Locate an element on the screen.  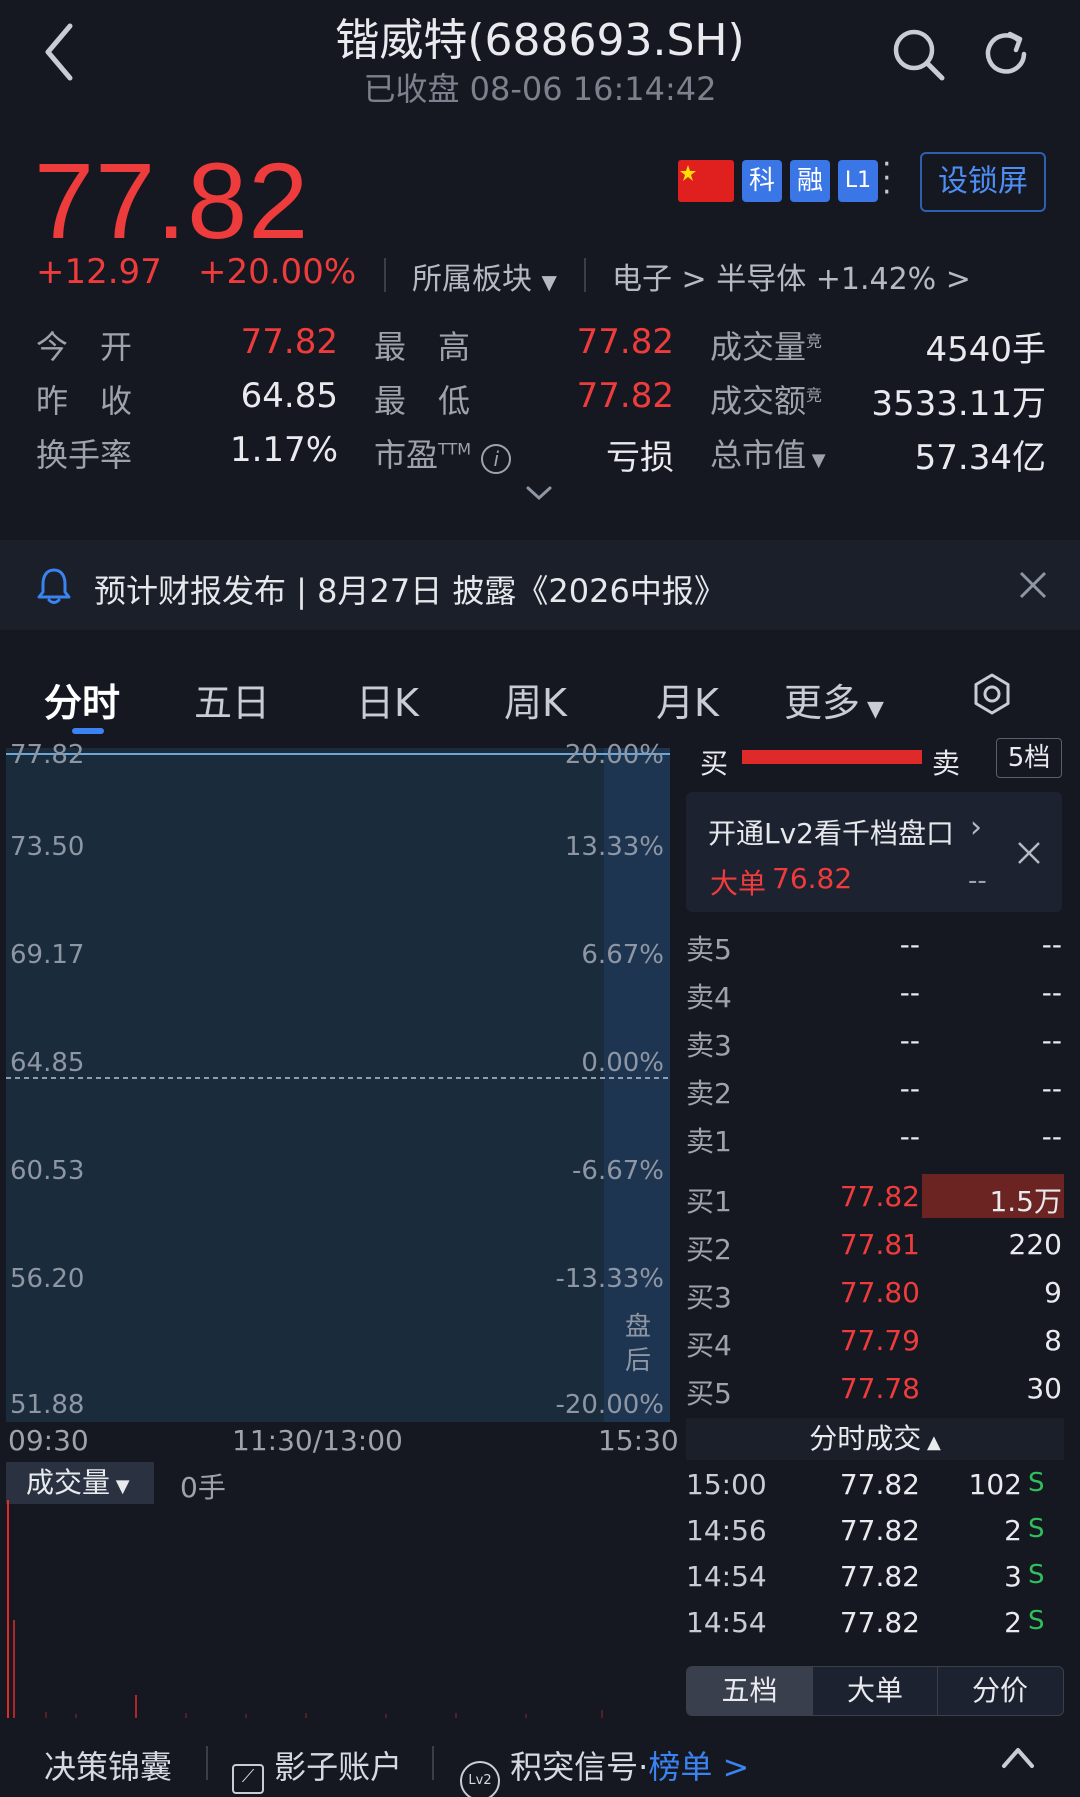
info-icon: i is located at coordinates (496, 459).